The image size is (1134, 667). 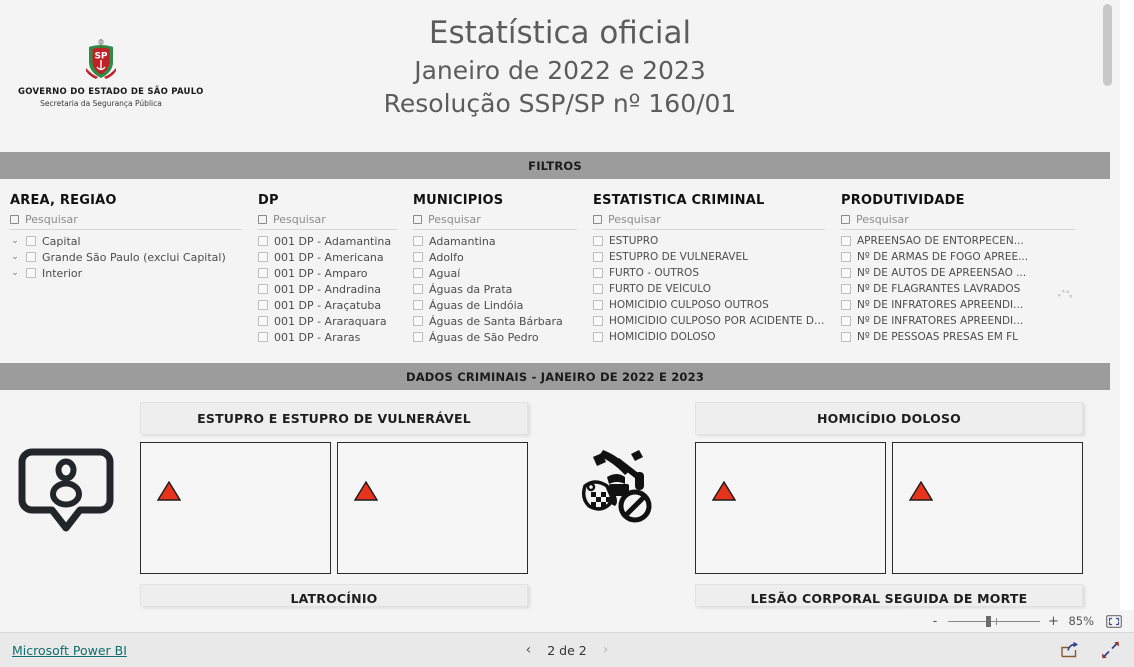 I want to click on list-item: ESTUPRO, so click(x=709, y=241).